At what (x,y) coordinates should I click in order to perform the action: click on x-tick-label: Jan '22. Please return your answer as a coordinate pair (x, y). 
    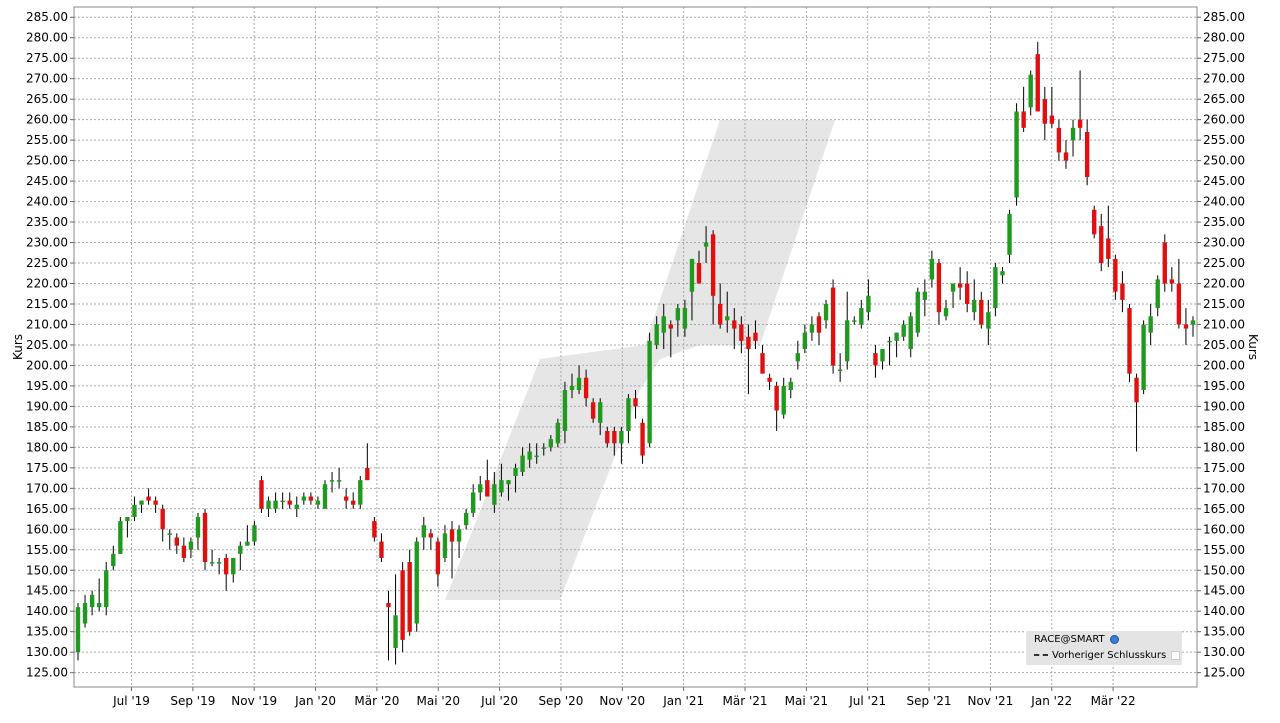
    Looking at the image, I should click on (1051, 701).